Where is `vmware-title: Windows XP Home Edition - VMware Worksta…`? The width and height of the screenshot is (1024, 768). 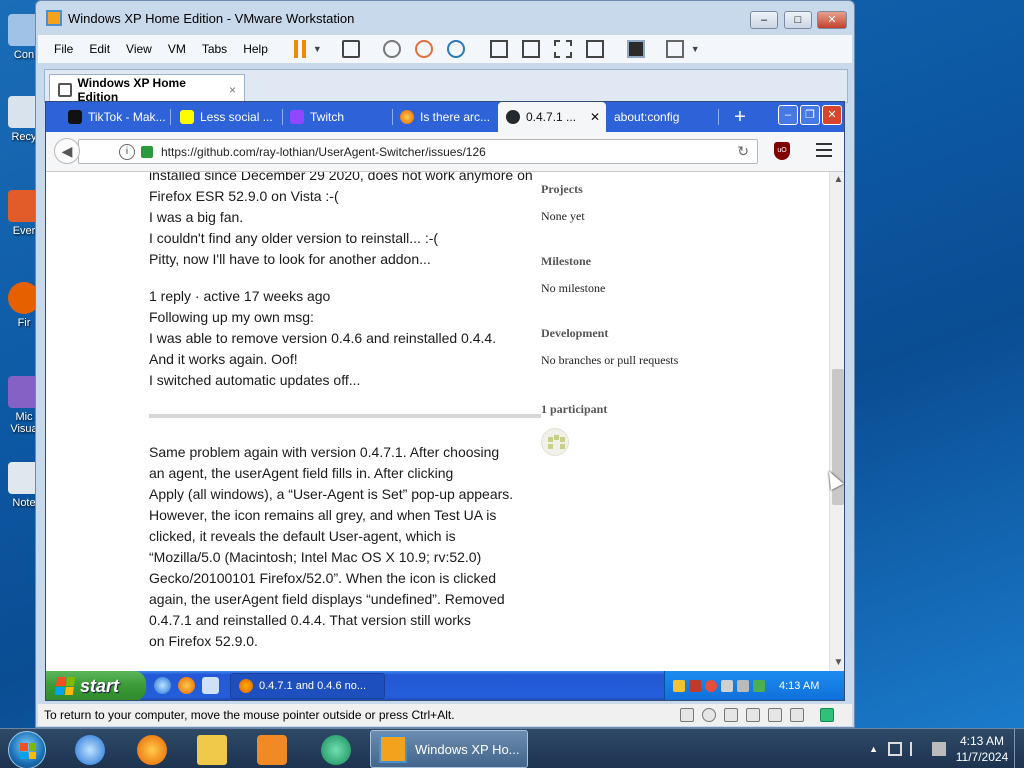
vmware-title: Windows XP Home Edition - VMware Worksta… is located at coordinates (211, 18).